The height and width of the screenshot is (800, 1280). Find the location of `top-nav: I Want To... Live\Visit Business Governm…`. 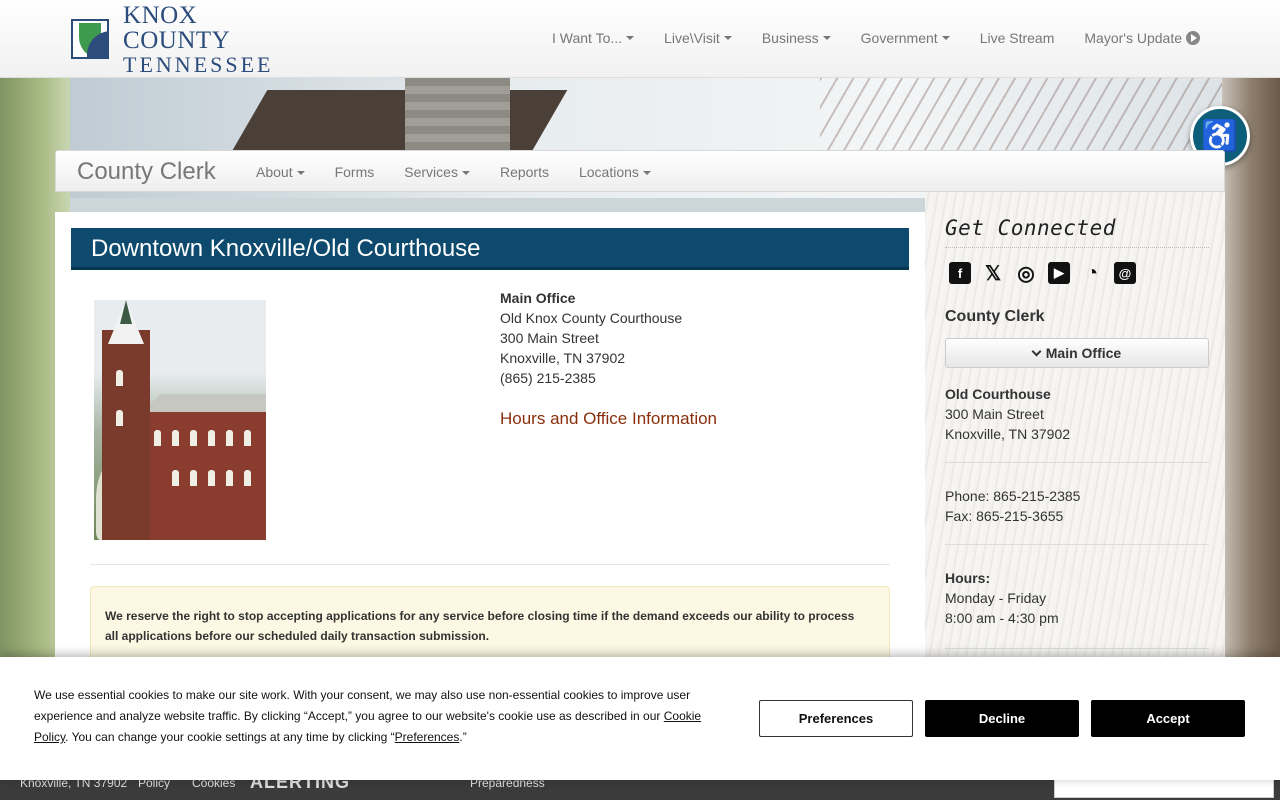

top-nav: I Want To... Live\Visit Business Governm… is located at coordinates (876, 38).